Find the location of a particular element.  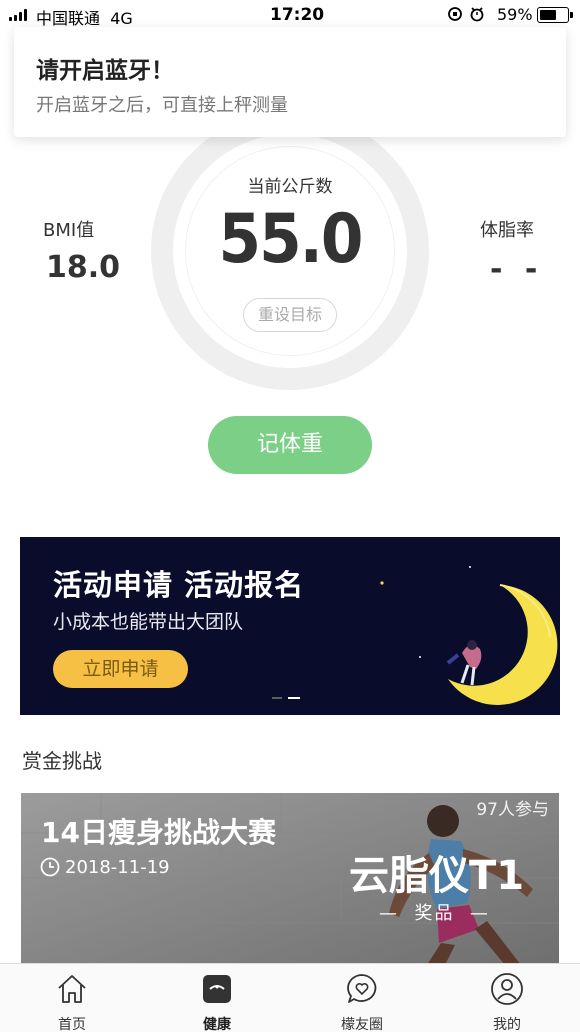

home-icon is located at coordinates (72, 989).